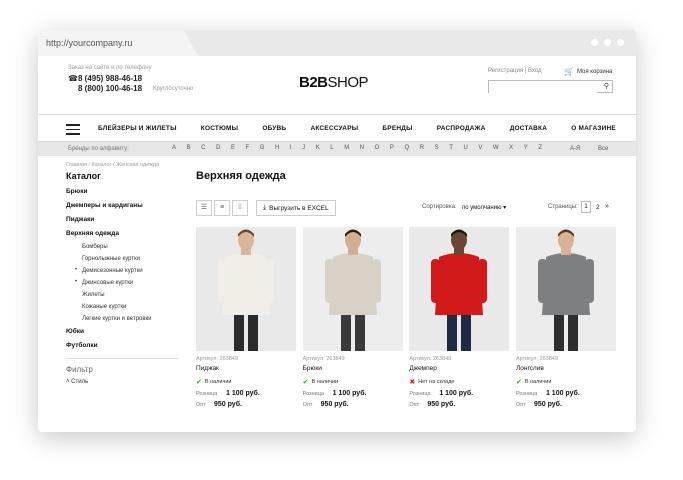 Image resolution: width=683 pixels, height=480 pixels. I want to click on alphabet-letter: J, so click(303, 148).